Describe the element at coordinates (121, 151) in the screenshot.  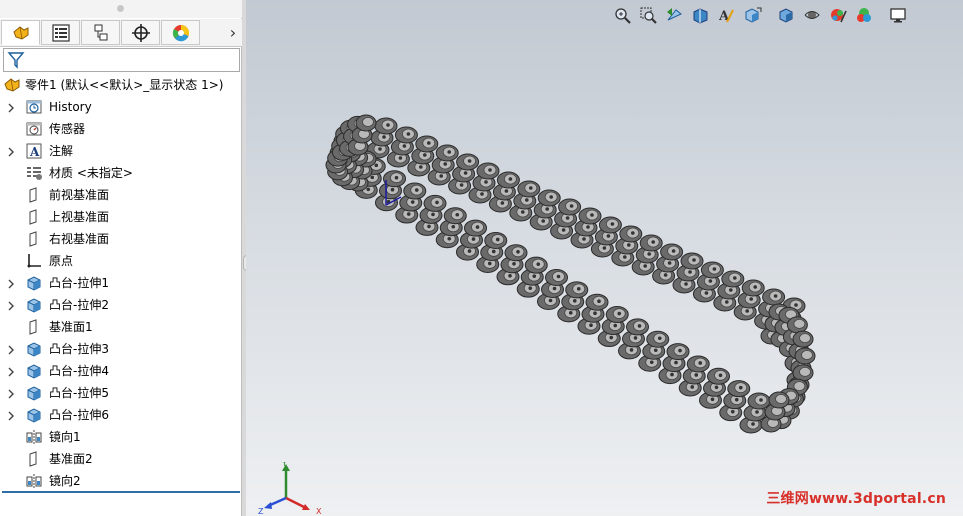
I see `tree-item: A 注解` at that location.